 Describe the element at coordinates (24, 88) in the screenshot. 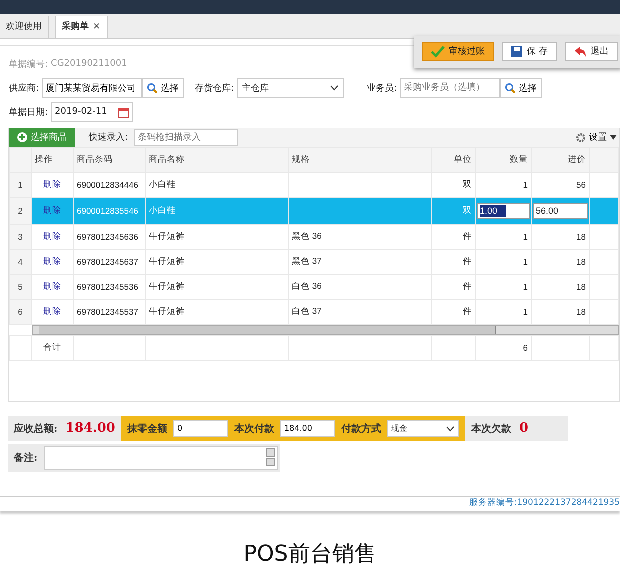

I see `field-label: 供应商:` at that location.